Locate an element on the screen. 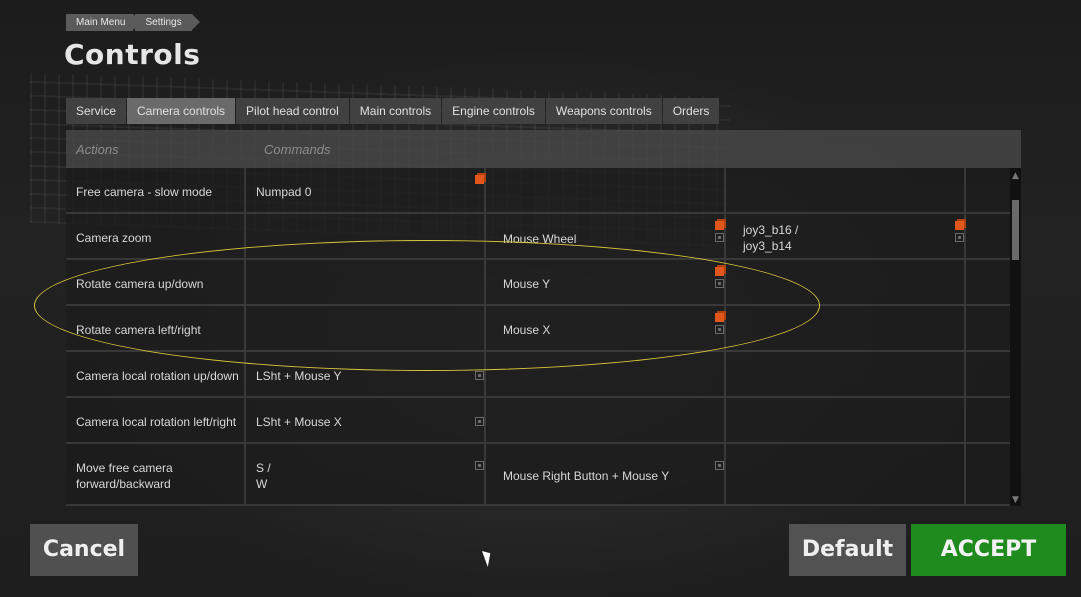 The image size is (1081, 597). action-label: Camera local rotation up/down is located at coordinates (157, 376).